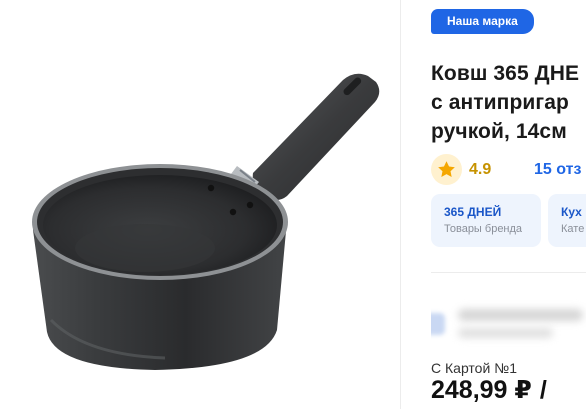  I want to click on brand-badge: Наша марка, so click(482, 21).